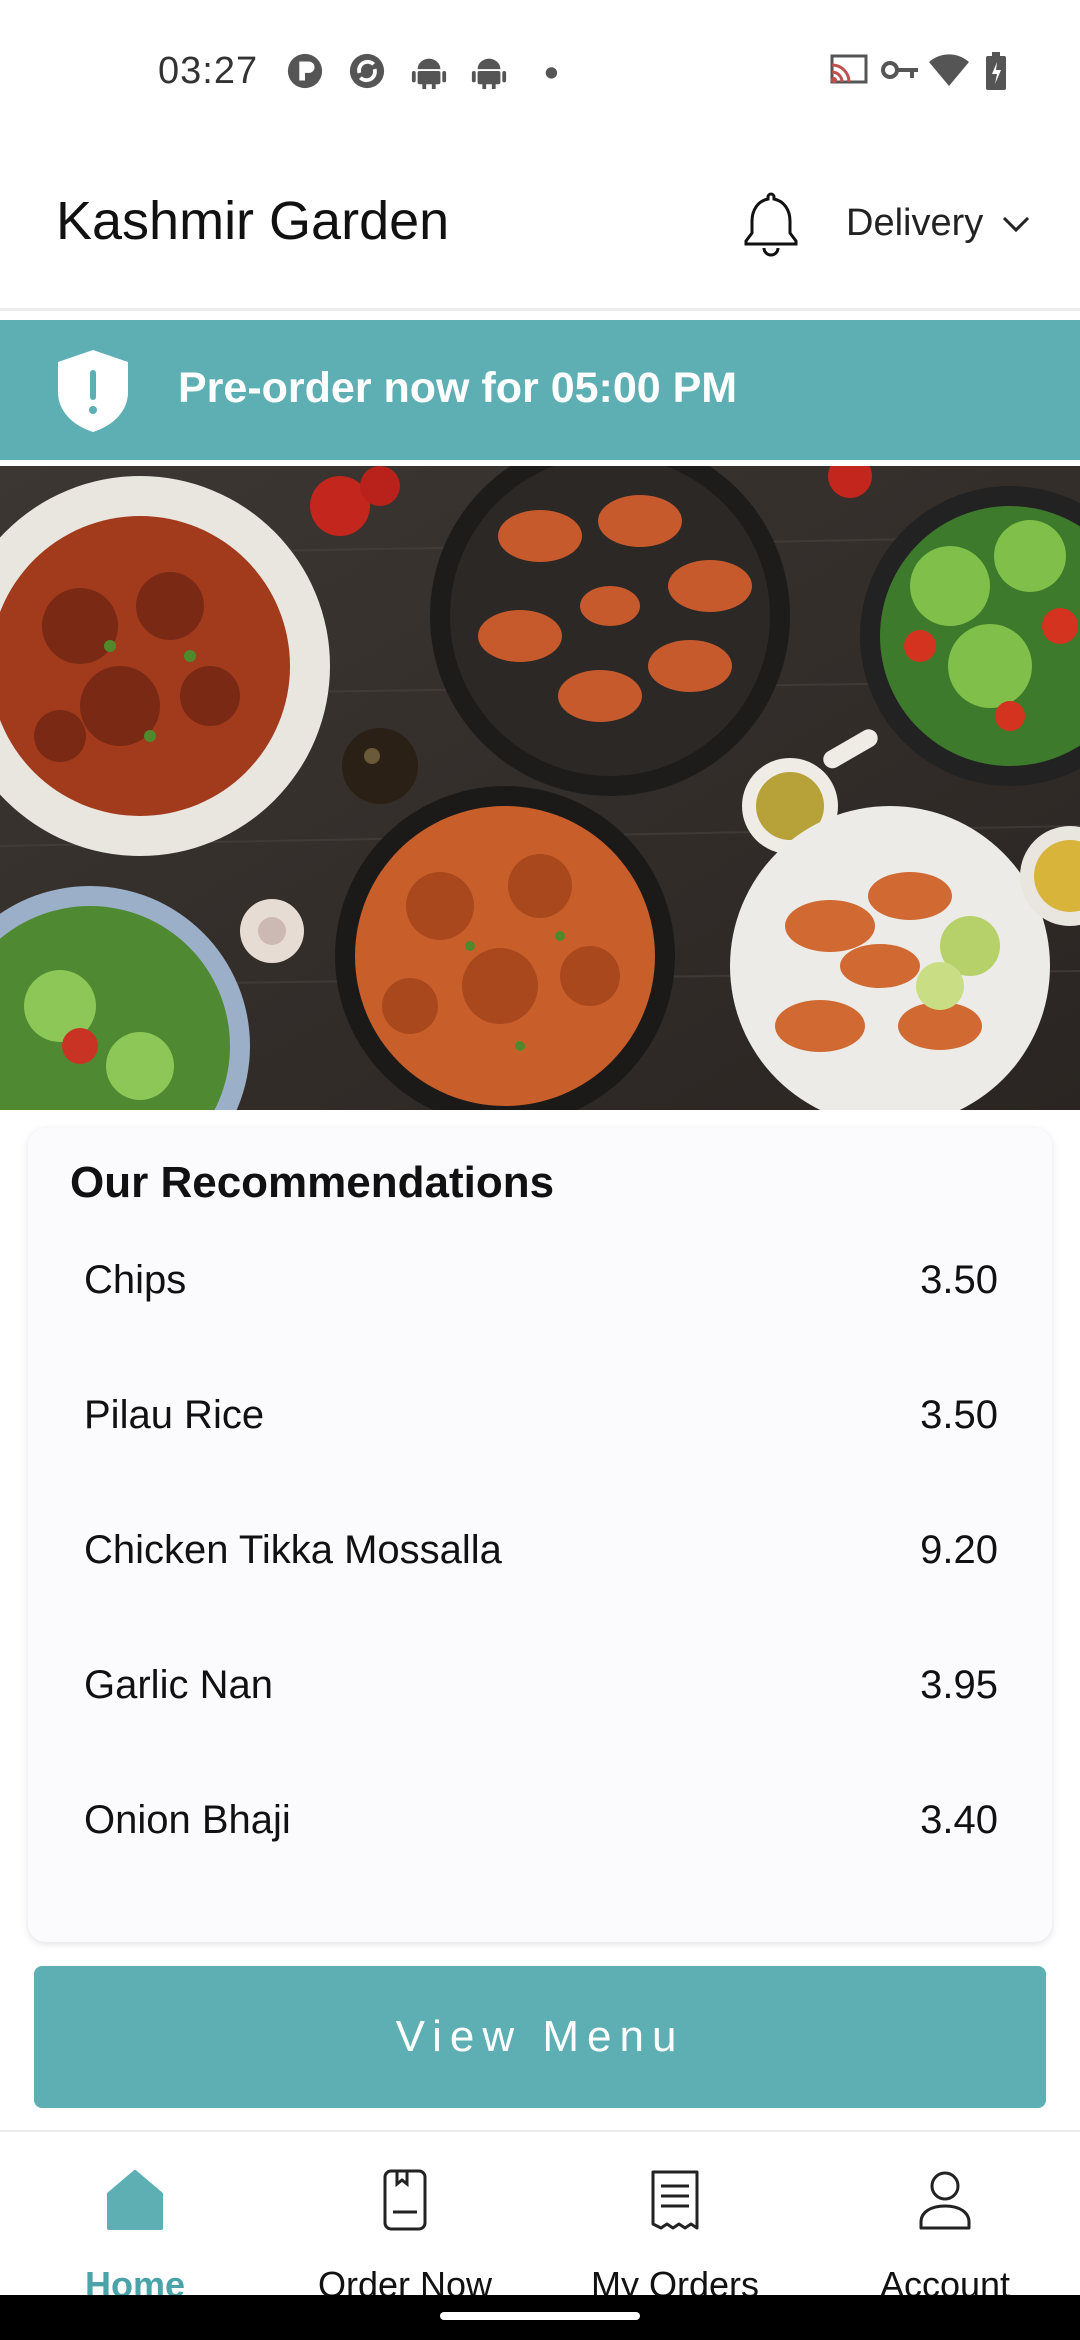  Describe the element at coordinates (540, 2037) in the screenshot. I see `view-menu-button: View Menu` at that location.